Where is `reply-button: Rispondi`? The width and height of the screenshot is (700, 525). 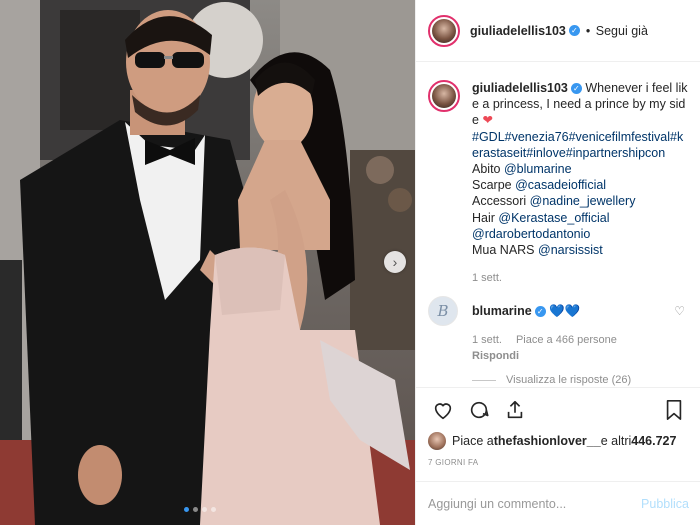
reply-button: Rispondi is located at coordinates (580, 356).